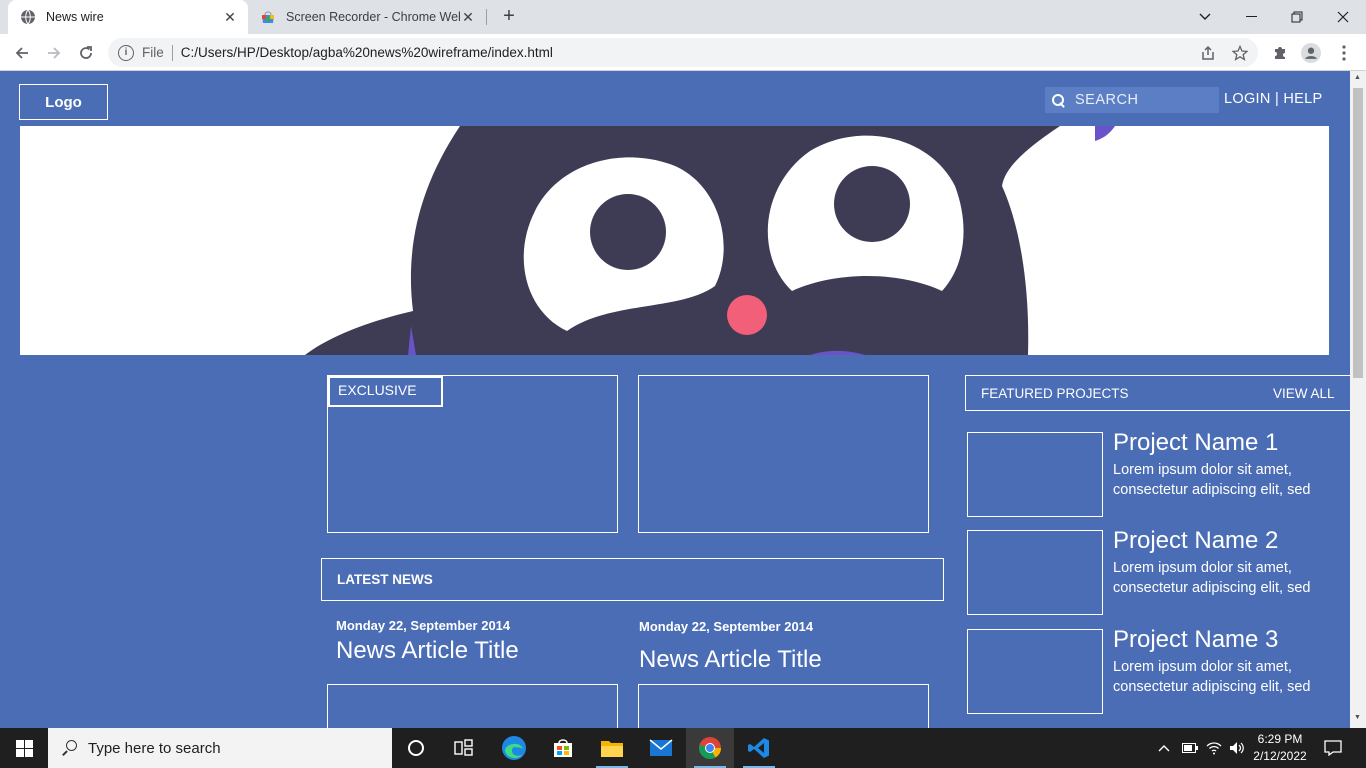  I want to click on menu-kebab-icon, so click(1344, 53).